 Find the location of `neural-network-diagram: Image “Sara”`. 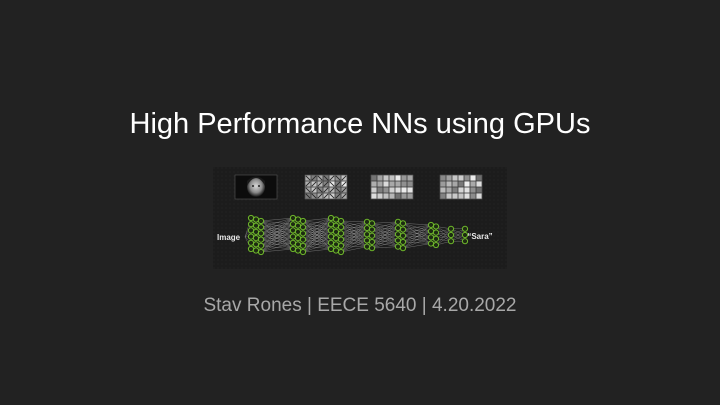

neural-network-diagram: Image “Sara” is located at coordinates (360, 218).